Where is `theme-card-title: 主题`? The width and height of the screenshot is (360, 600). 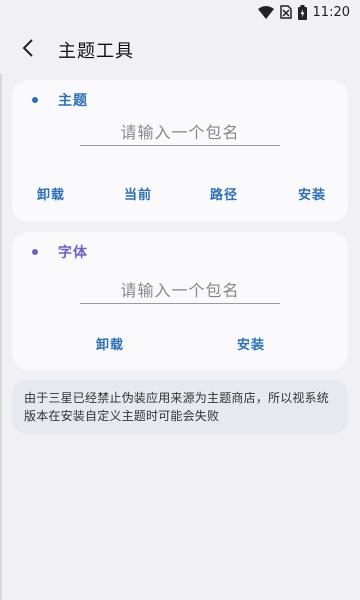
theme-card-title: 主题 is located at coordinates (73, 101).